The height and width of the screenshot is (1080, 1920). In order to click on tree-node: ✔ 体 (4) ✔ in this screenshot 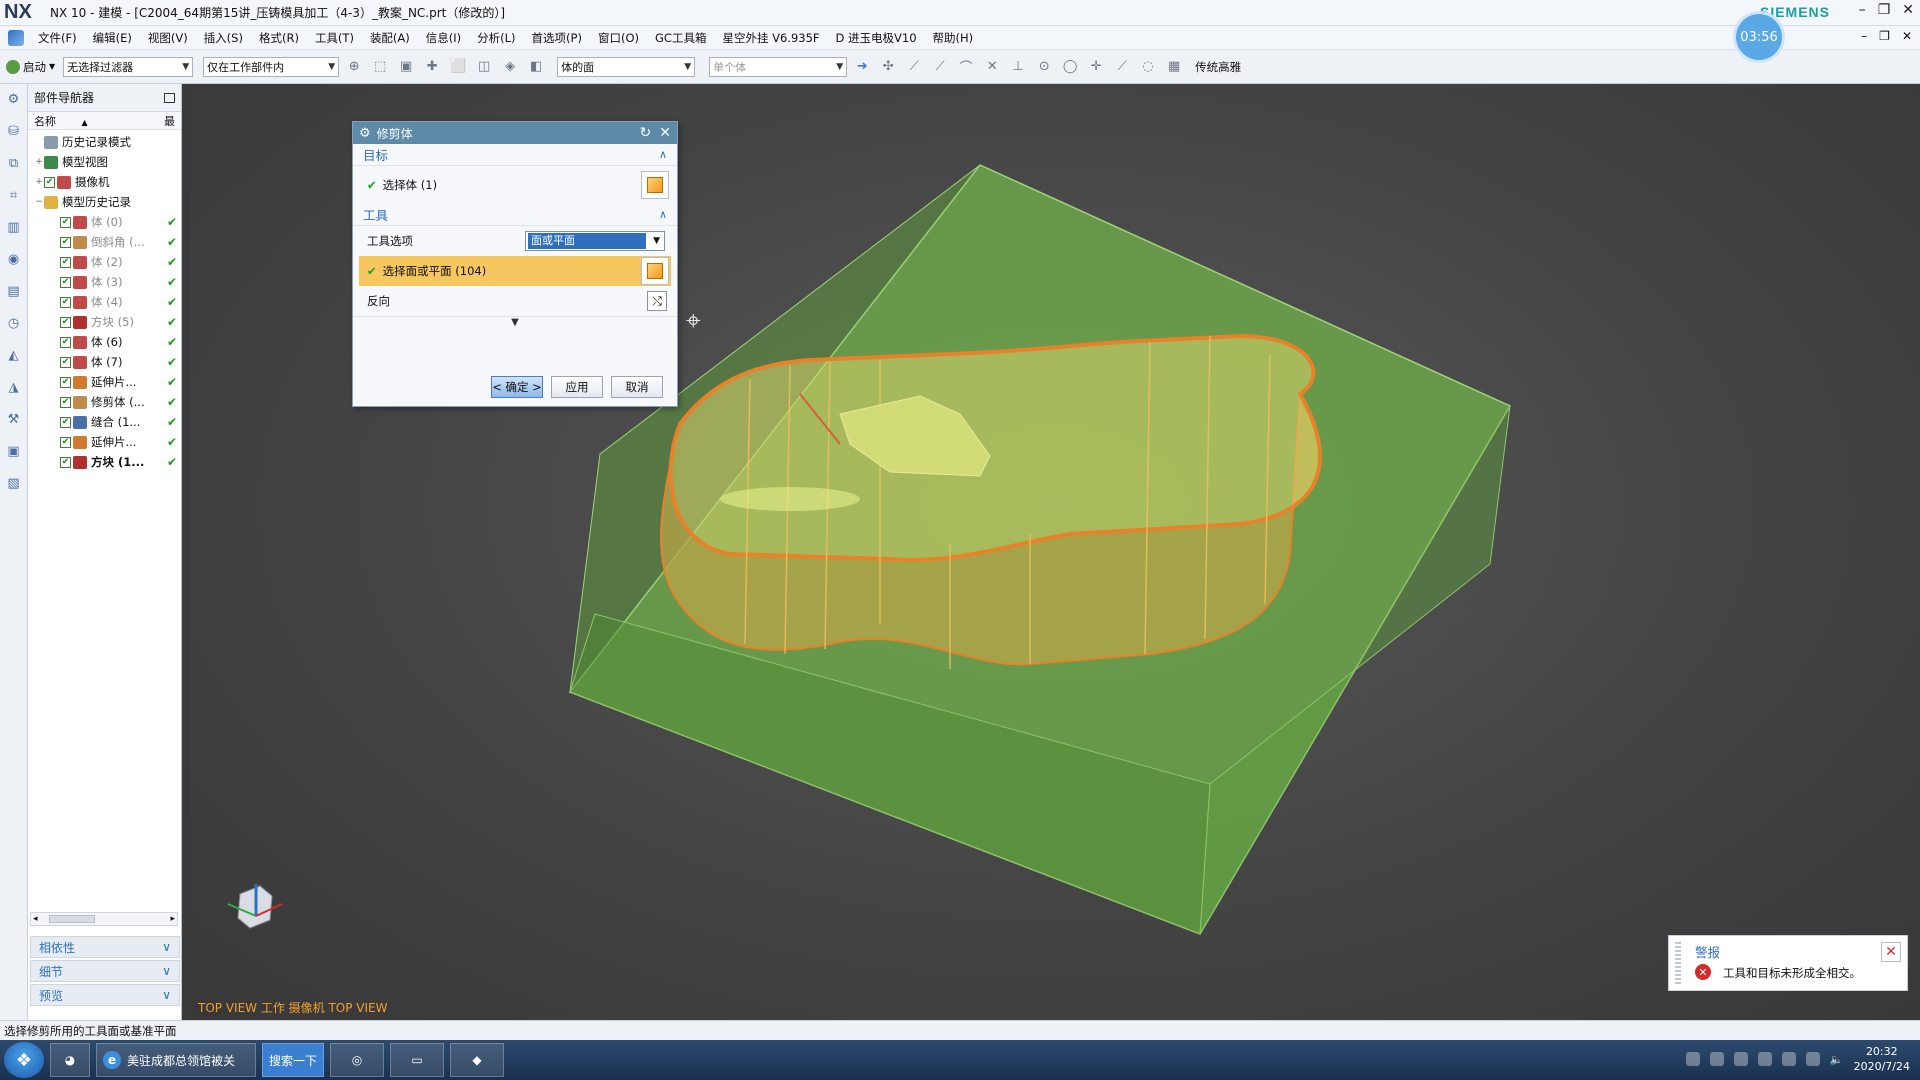, I will do `click(104, 302)`.